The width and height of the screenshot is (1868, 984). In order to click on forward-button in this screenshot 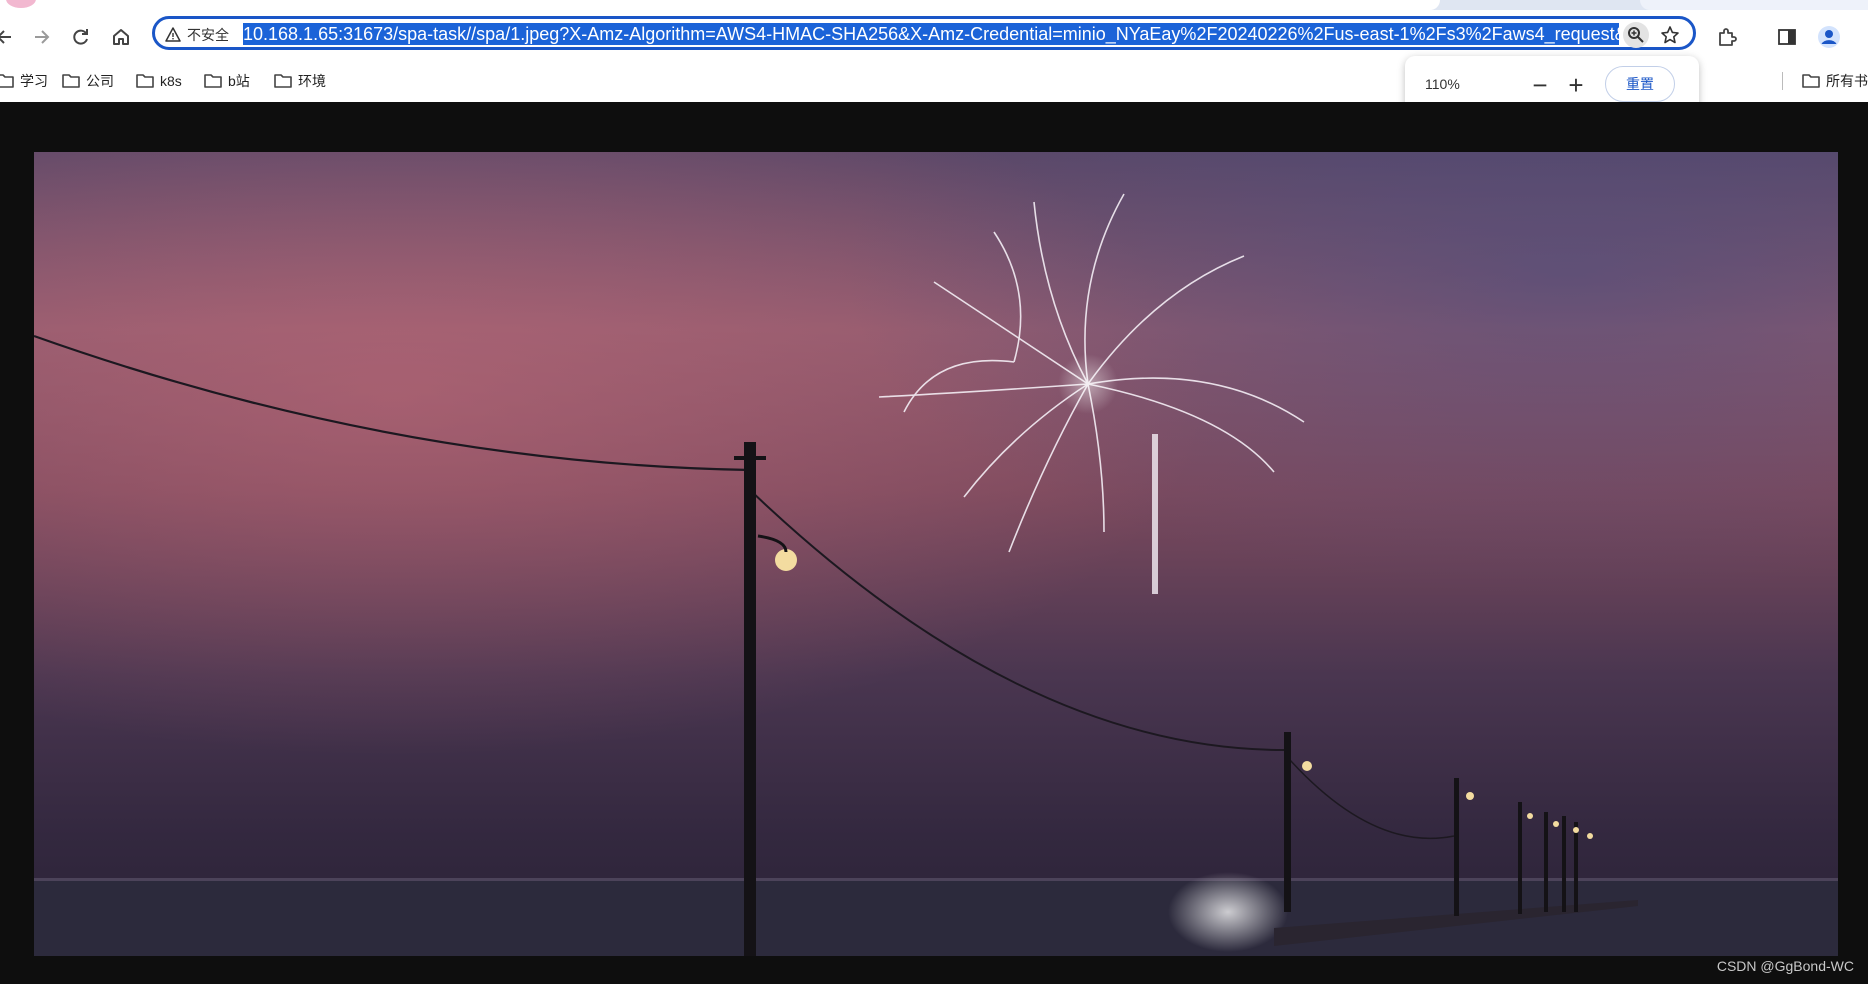, I will do `click(41, 37)`.